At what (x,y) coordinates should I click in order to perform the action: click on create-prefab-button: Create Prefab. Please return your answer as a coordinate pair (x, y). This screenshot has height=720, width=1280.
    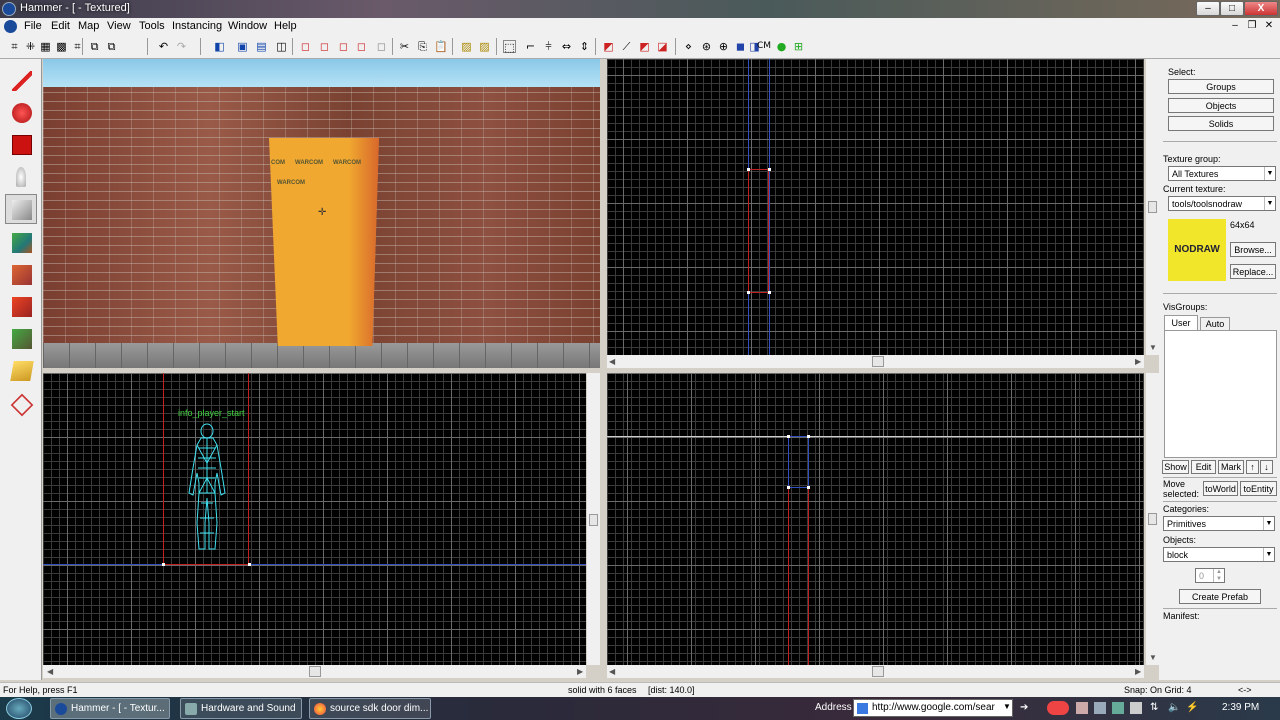
    Looking at the image, I should click on (1220, 596).